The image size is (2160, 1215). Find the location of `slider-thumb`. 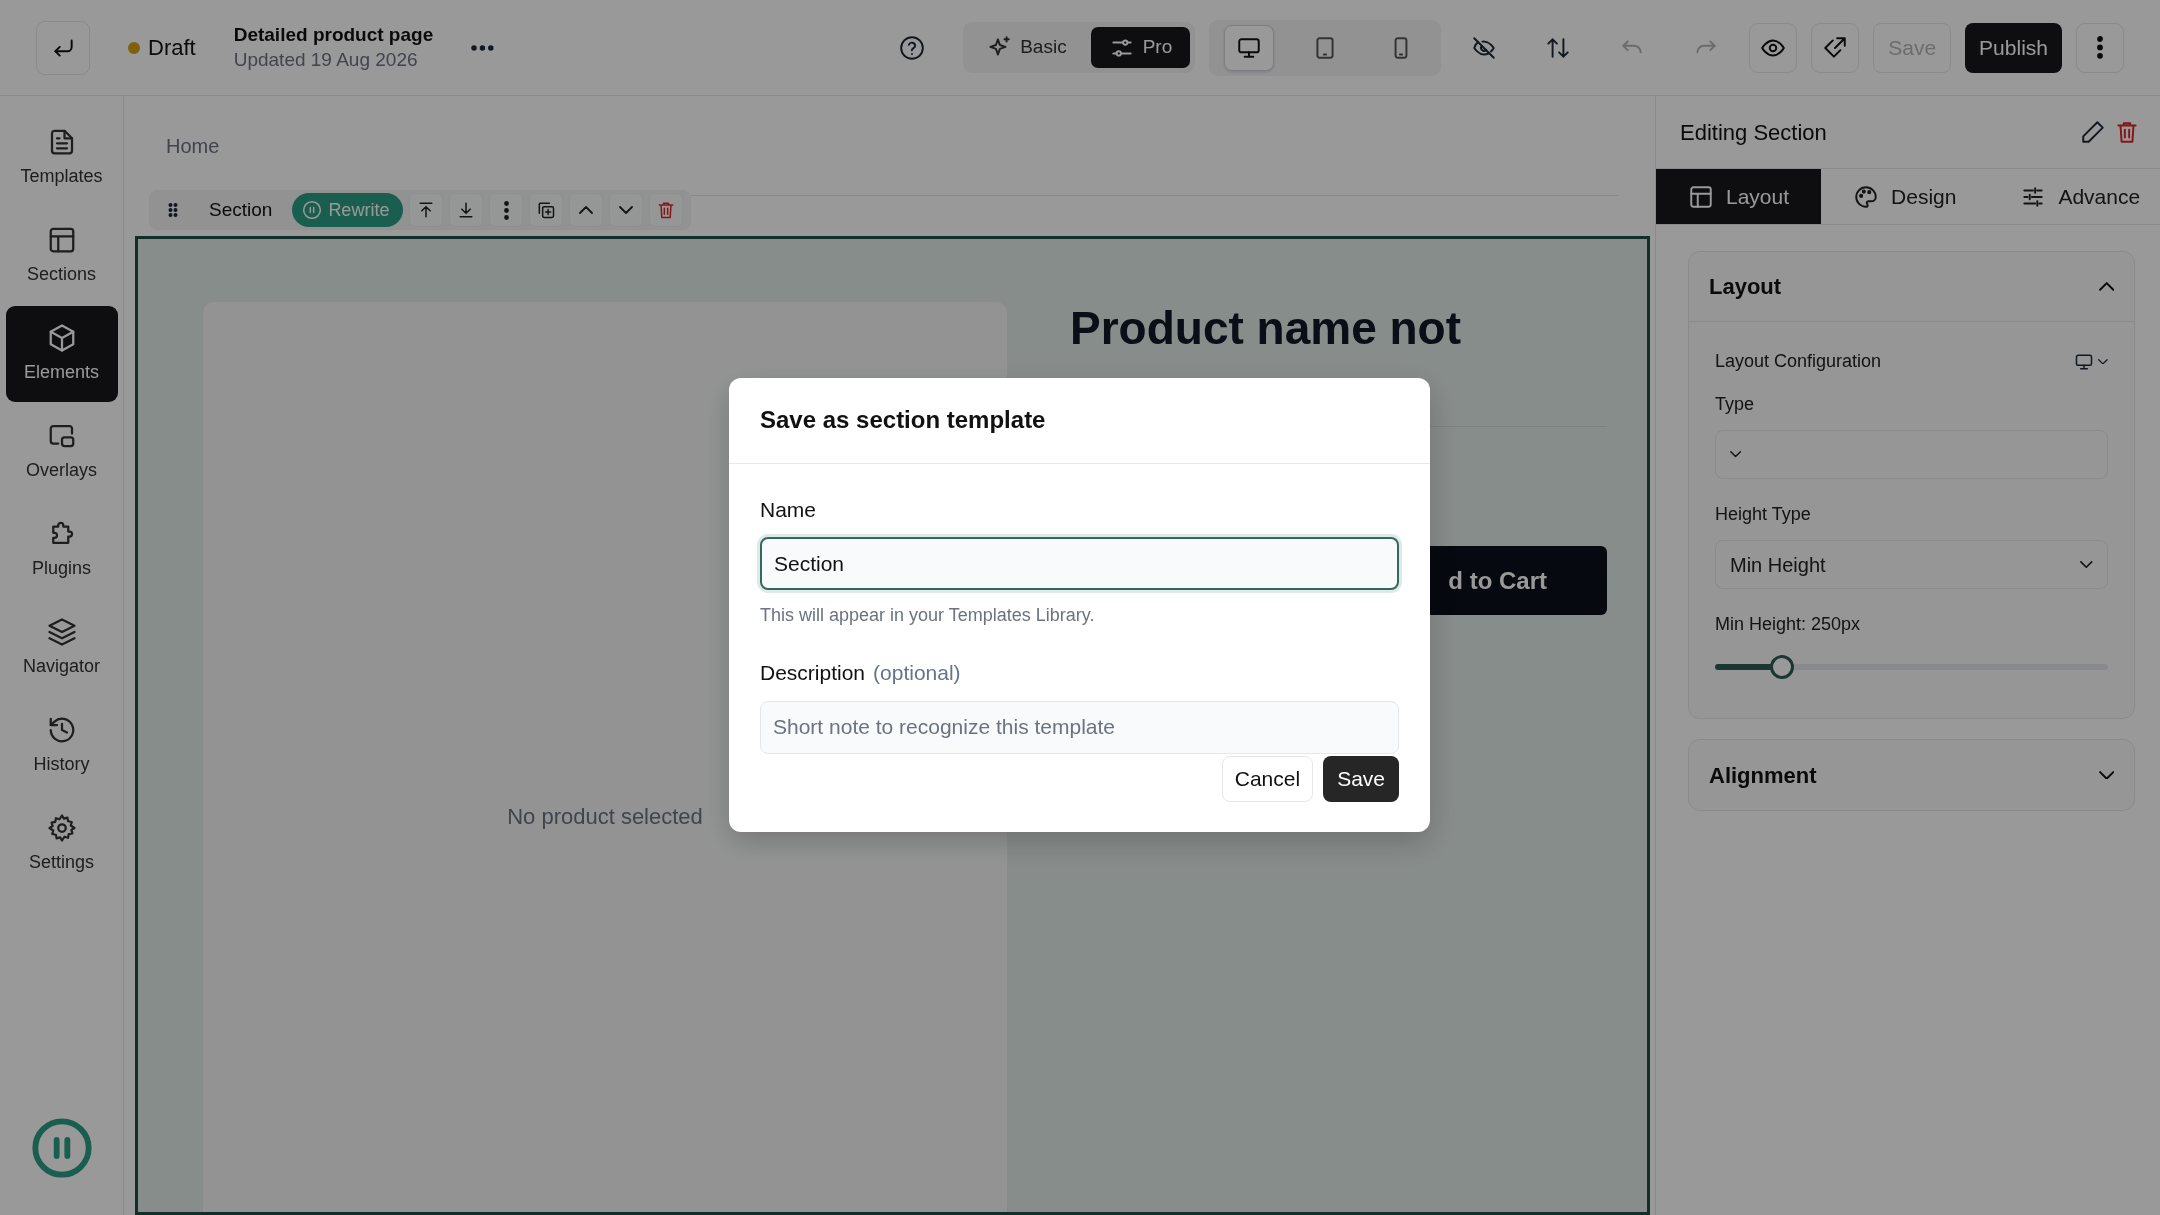

slider-thumb is located at coordinates (1781, 667).